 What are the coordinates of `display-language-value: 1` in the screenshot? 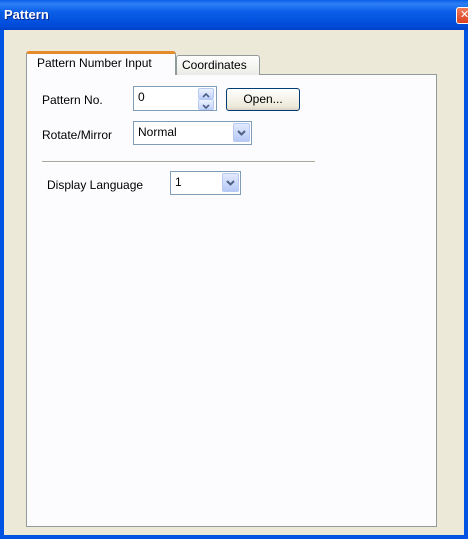 It's located at (178, 182).